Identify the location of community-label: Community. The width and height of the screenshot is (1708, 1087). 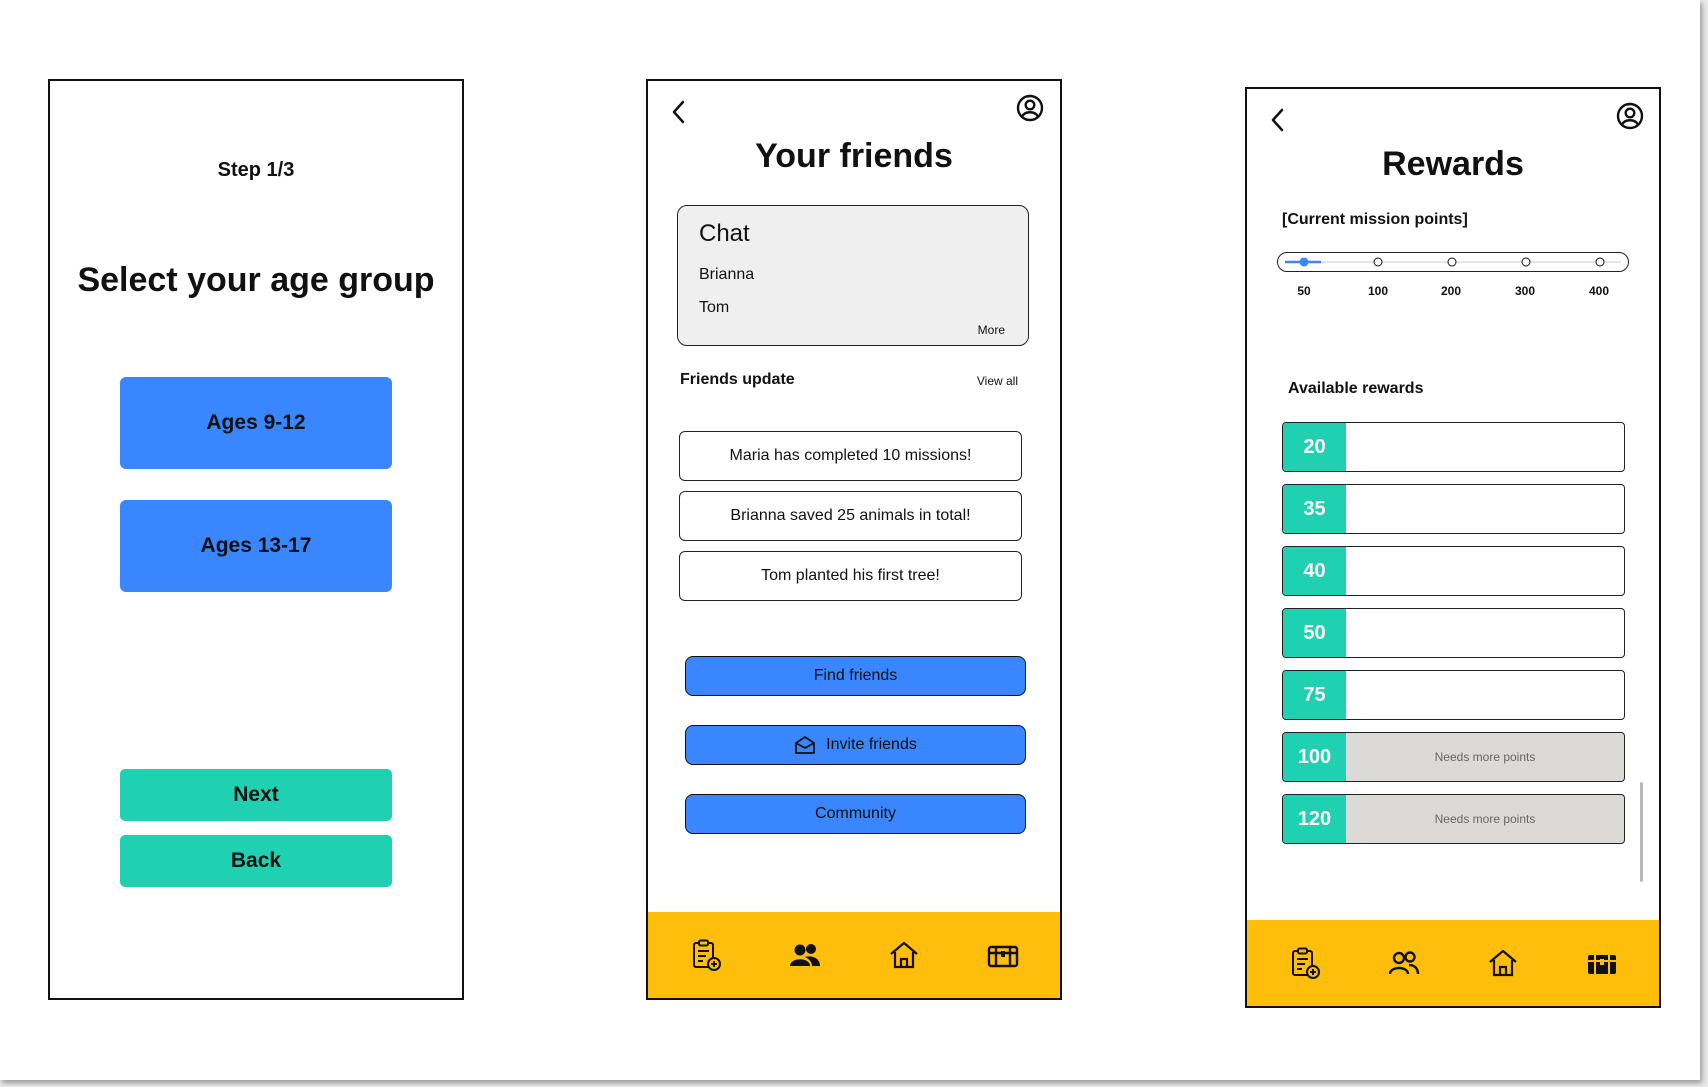
(855, 813).